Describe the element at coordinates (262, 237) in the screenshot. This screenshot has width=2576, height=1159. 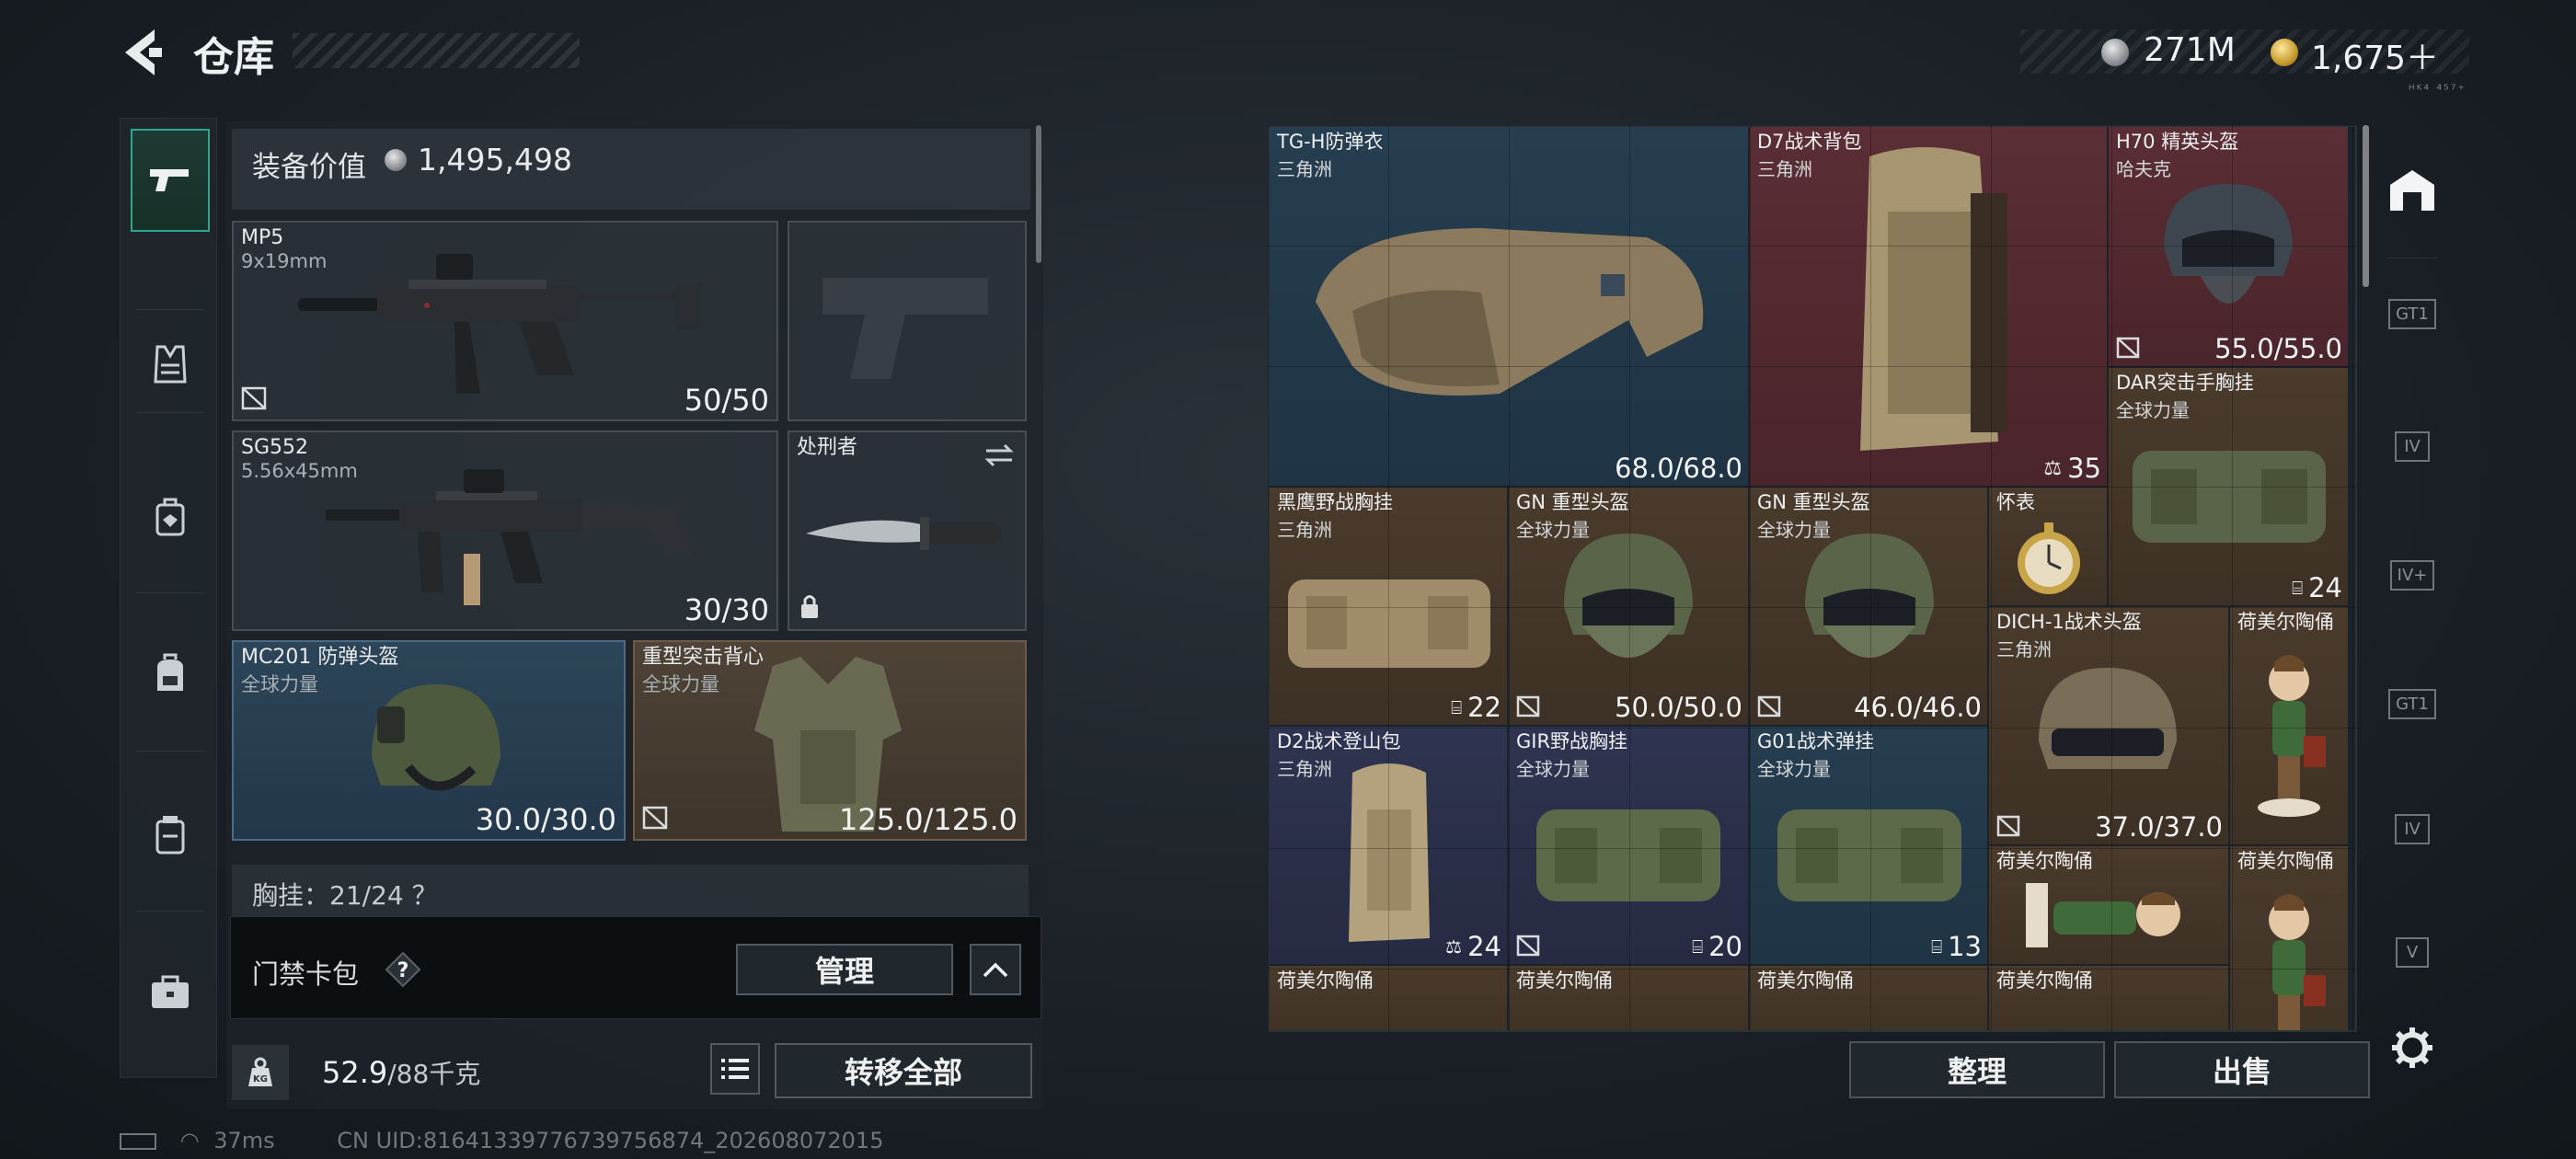
I see `weapon-name: MP5` at that location.